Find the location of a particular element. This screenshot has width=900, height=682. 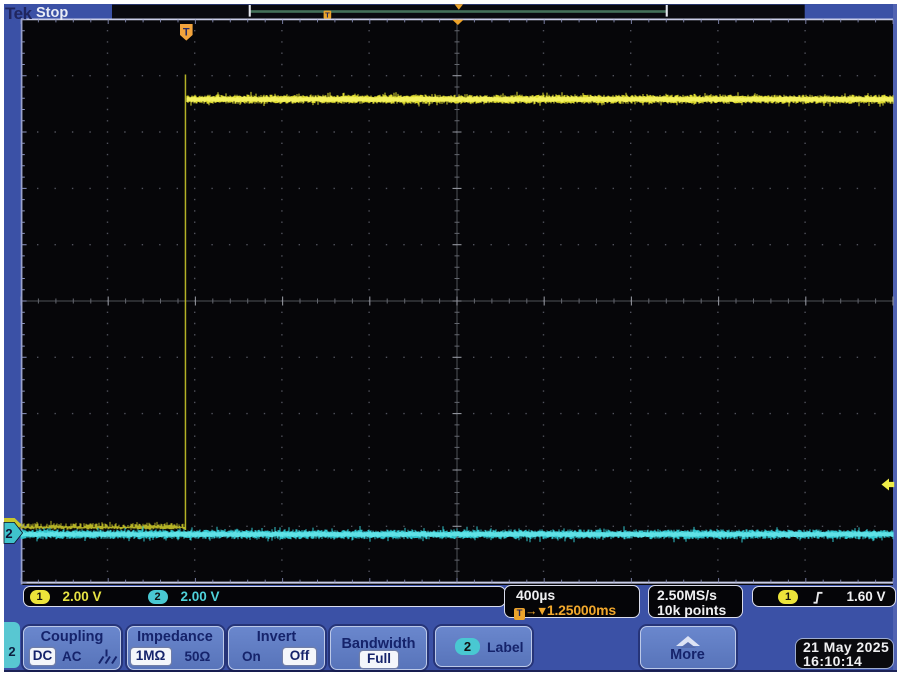

svg-text: 2 is located at coordinates (8, 533).